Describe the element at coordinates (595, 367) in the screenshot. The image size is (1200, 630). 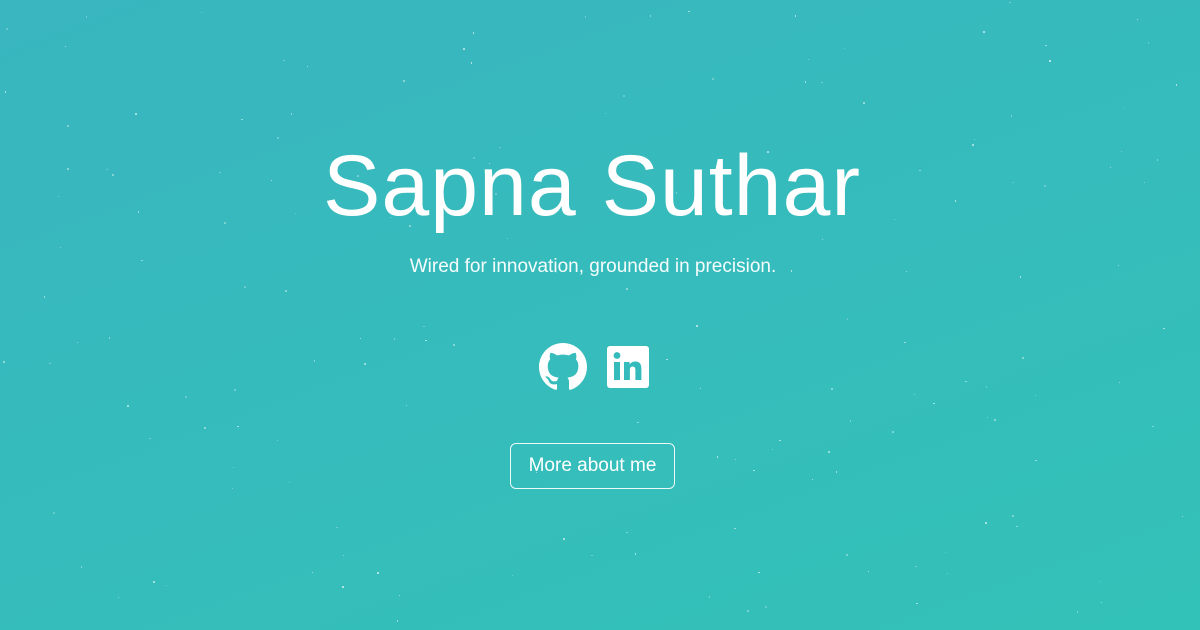
I see `social-links` at that location.